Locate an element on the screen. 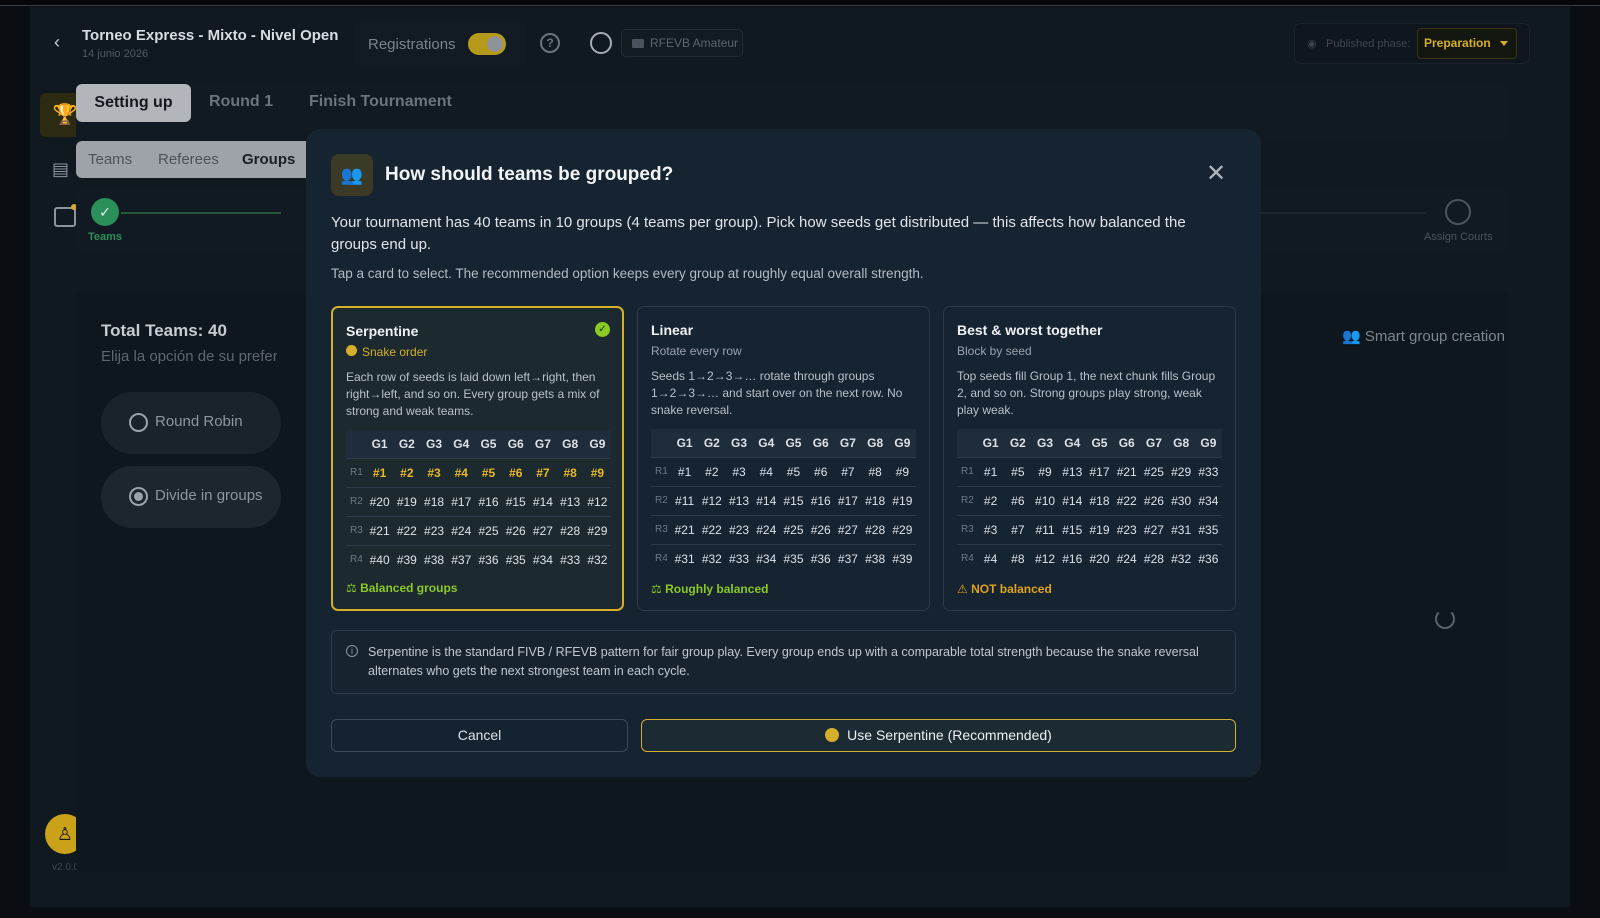  phase-select: Preparation is located at coordinates (1467, 43).